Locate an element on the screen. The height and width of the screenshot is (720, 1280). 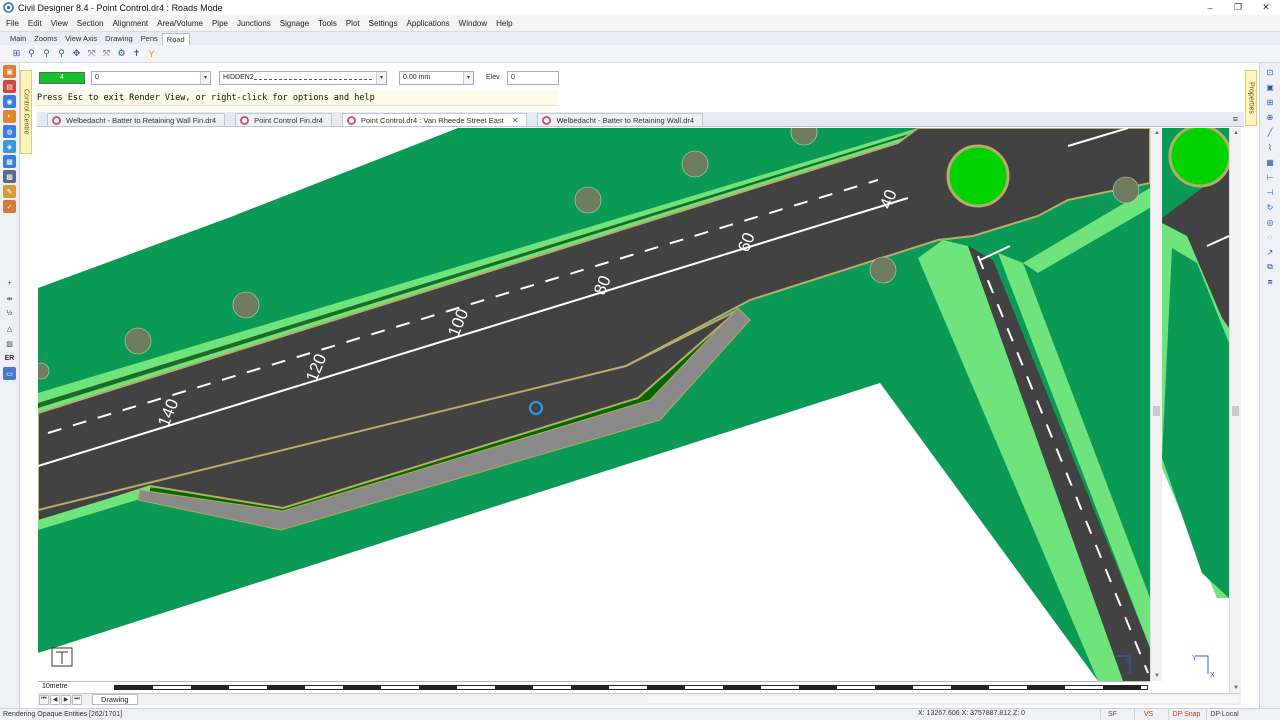
zoom-window-icon: ⊡ is located at coordinates (1270, 72).